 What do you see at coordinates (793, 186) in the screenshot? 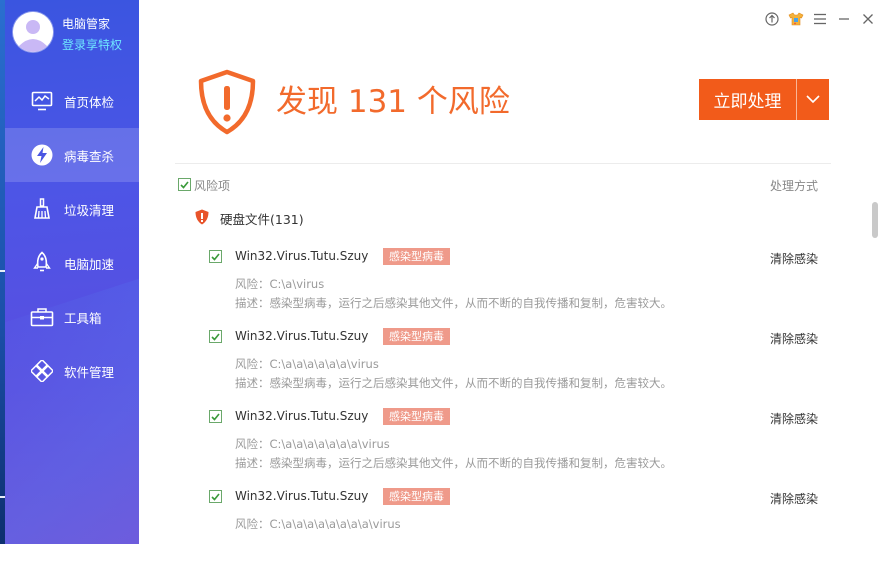
I see `col-method-header: 处理方式` at bounding box center [793, 186].